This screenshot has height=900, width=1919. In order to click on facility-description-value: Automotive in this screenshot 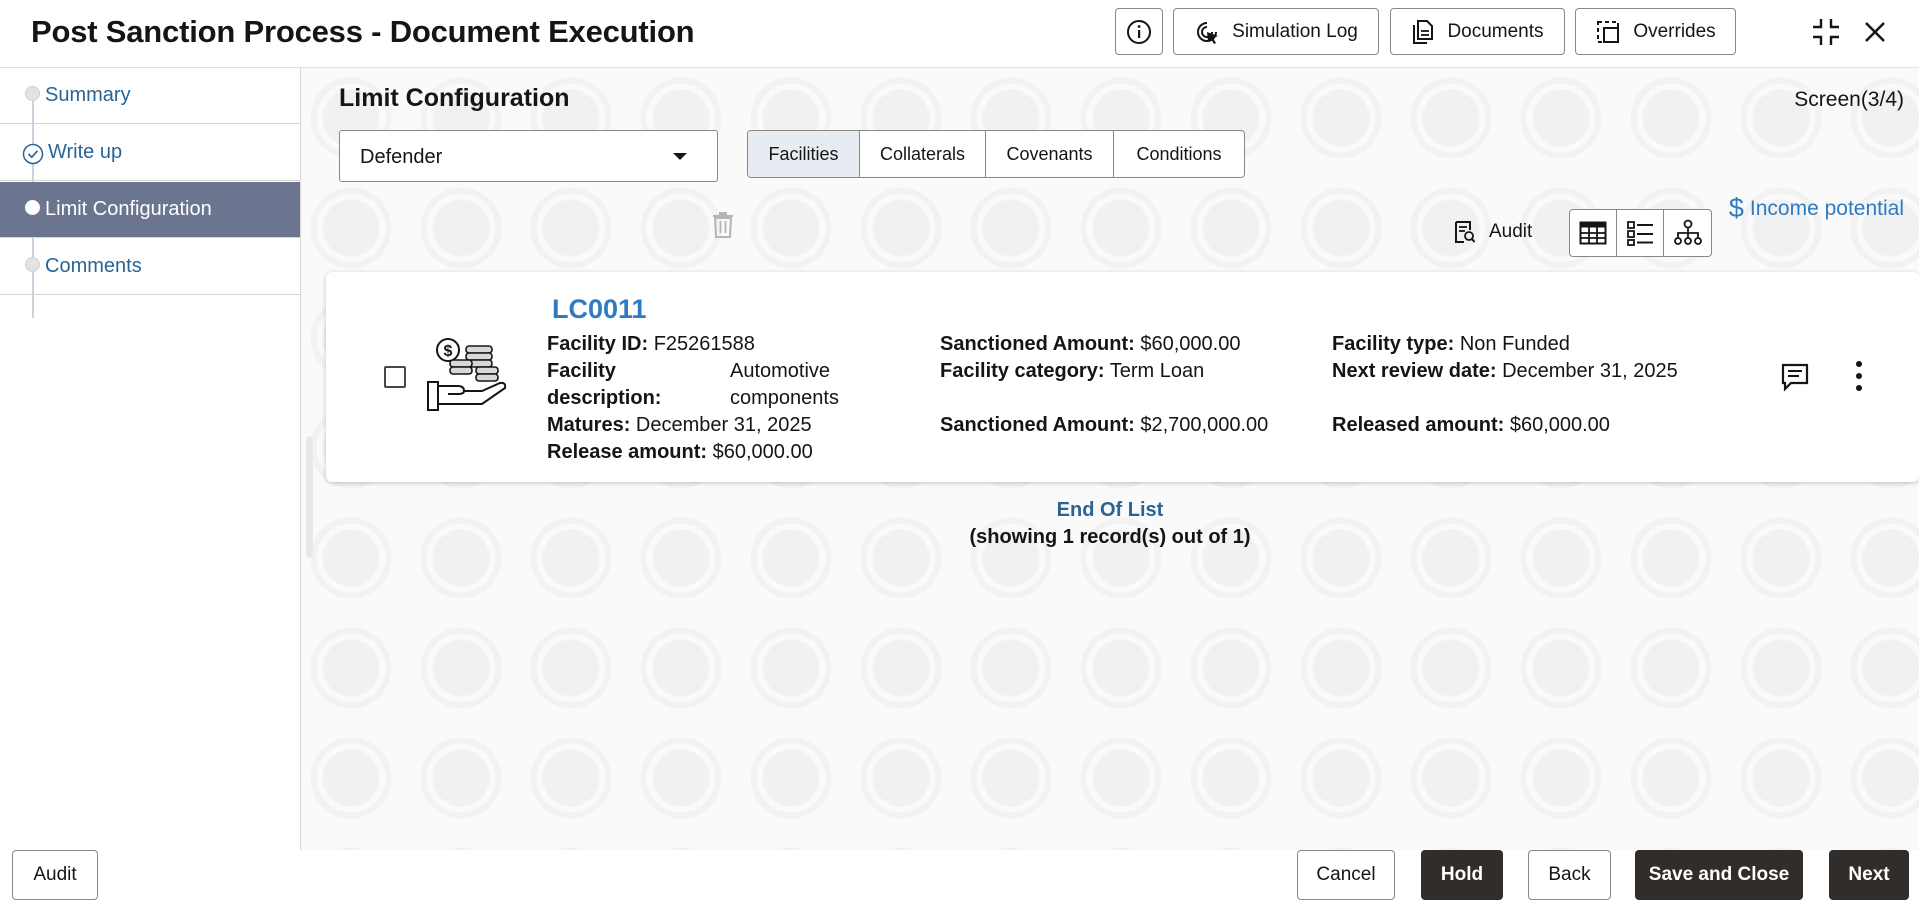, I will do `click(780, 371)`.